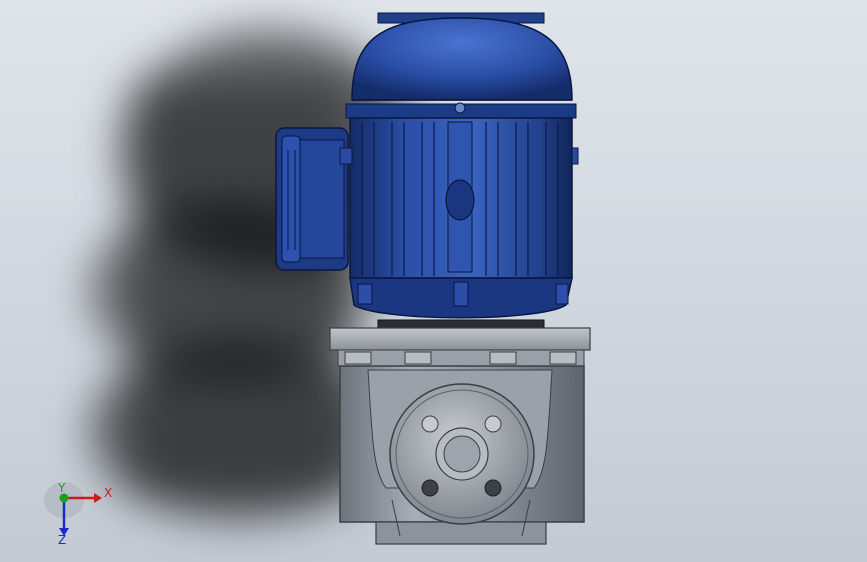 The image size is (867, 562). What do you see at coordinates (108, 493) in the screenshot?
I see `x-axis-label: X` at bounding box center [108, 493].